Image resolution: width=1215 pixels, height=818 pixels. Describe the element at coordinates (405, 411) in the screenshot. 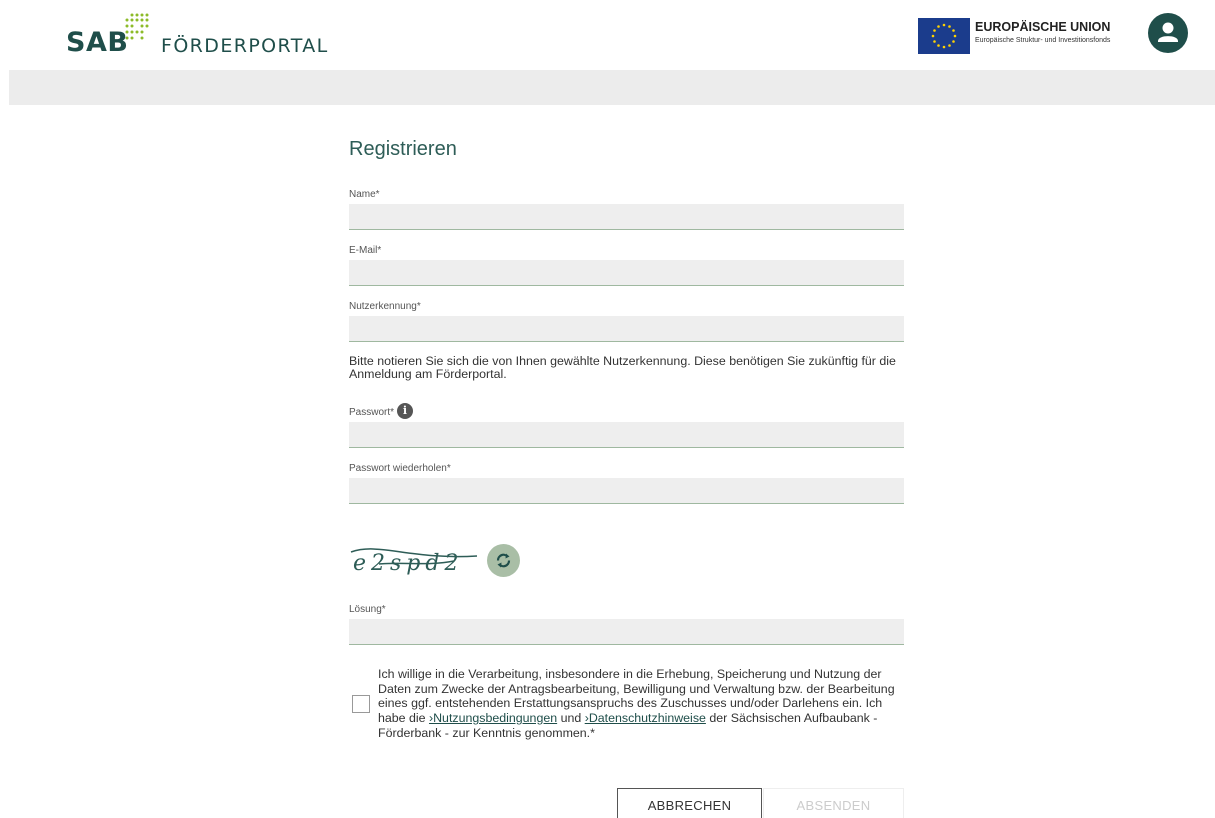

I see `info-icon: i` at that location.